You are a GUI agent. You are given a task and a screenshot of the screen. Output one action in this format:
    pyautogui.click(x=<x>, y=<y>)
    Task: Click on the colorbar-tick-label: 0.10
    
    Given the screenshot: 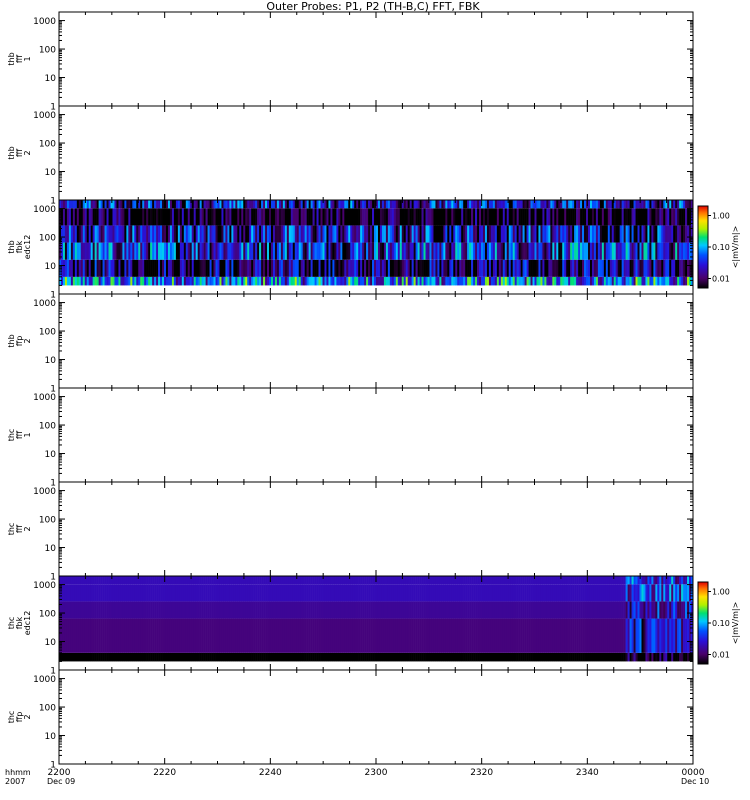 What is the action you would take?
    pyautogui.click(x=721, y=247)
    